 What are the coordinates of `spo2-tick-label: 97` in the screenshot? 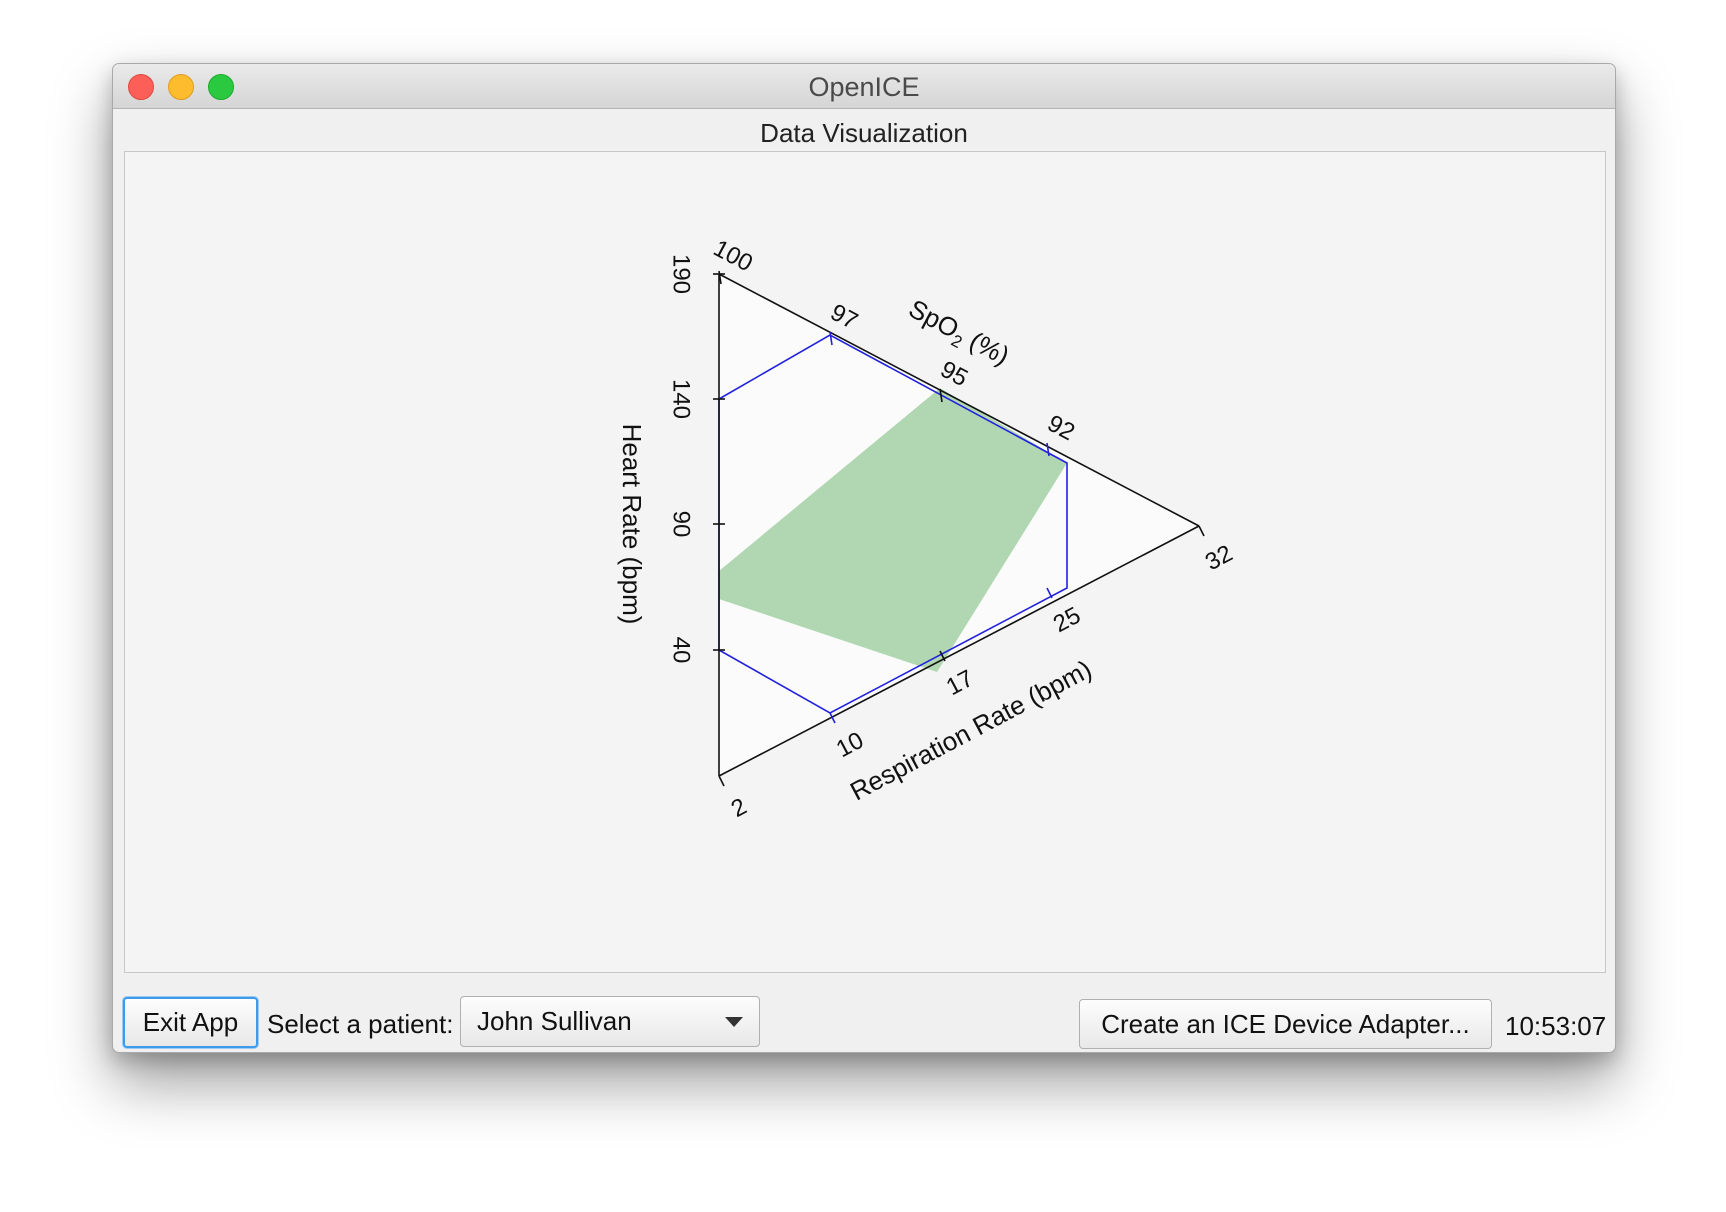 It's located at (844, 317).